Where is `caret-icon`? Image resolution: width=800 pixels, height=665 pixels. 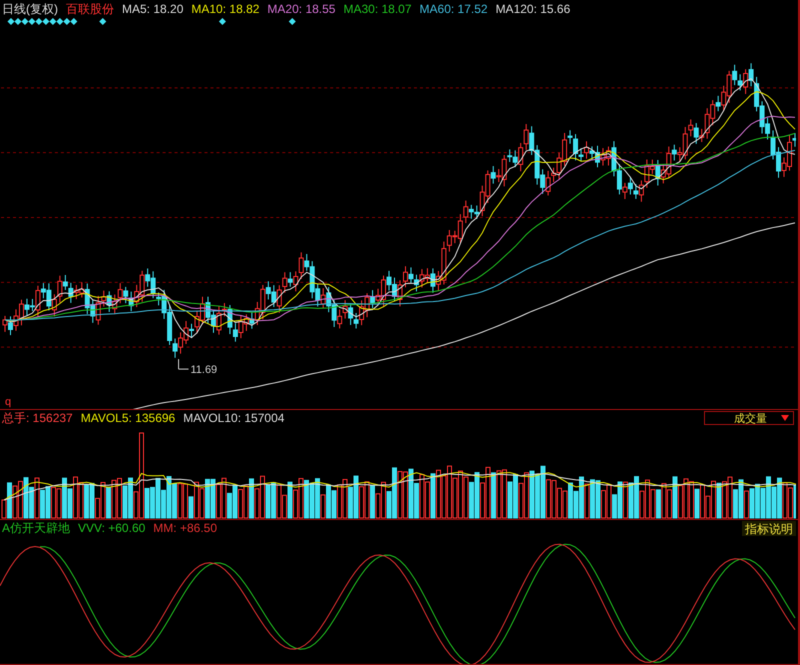 caret-icon is located at coordinates (785, 418).